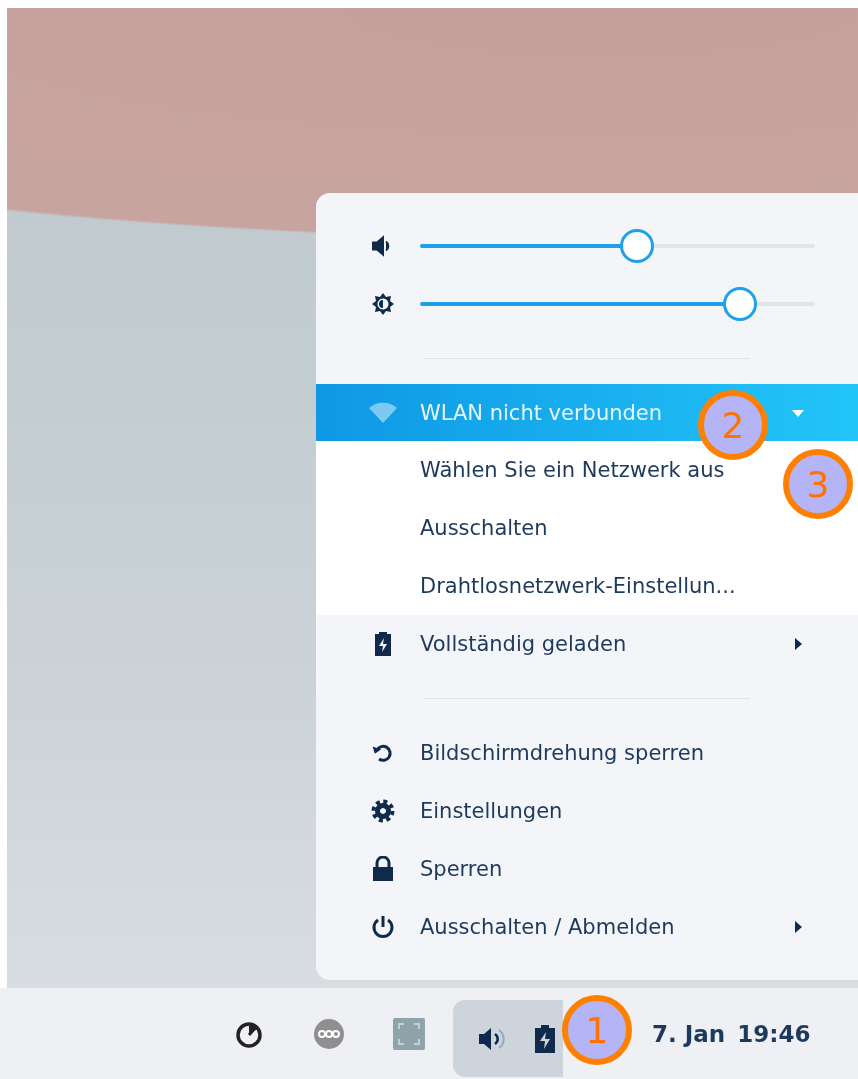 Image resolution: width=858 pixels, height=1079 pixels. I want to click on menu-item: Einstellungen, so click(587, 811).